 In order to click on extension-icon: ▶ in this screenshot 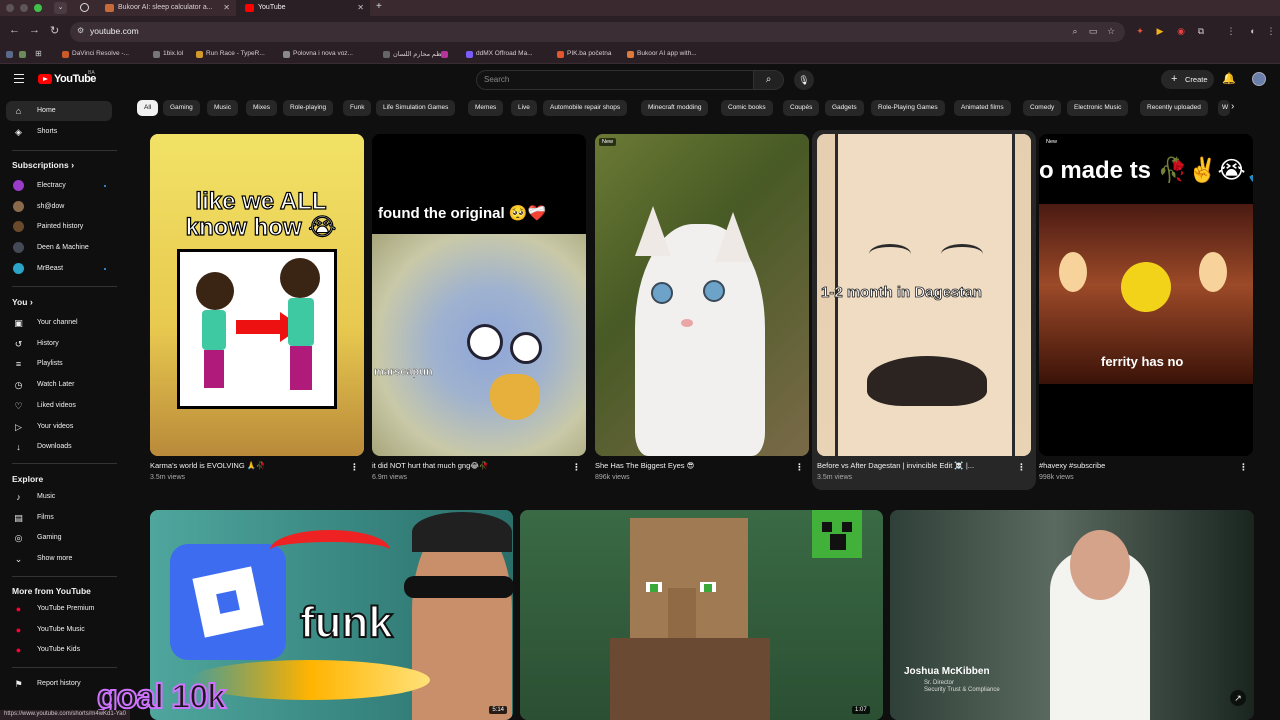, I will do `click(1160, 31)`.